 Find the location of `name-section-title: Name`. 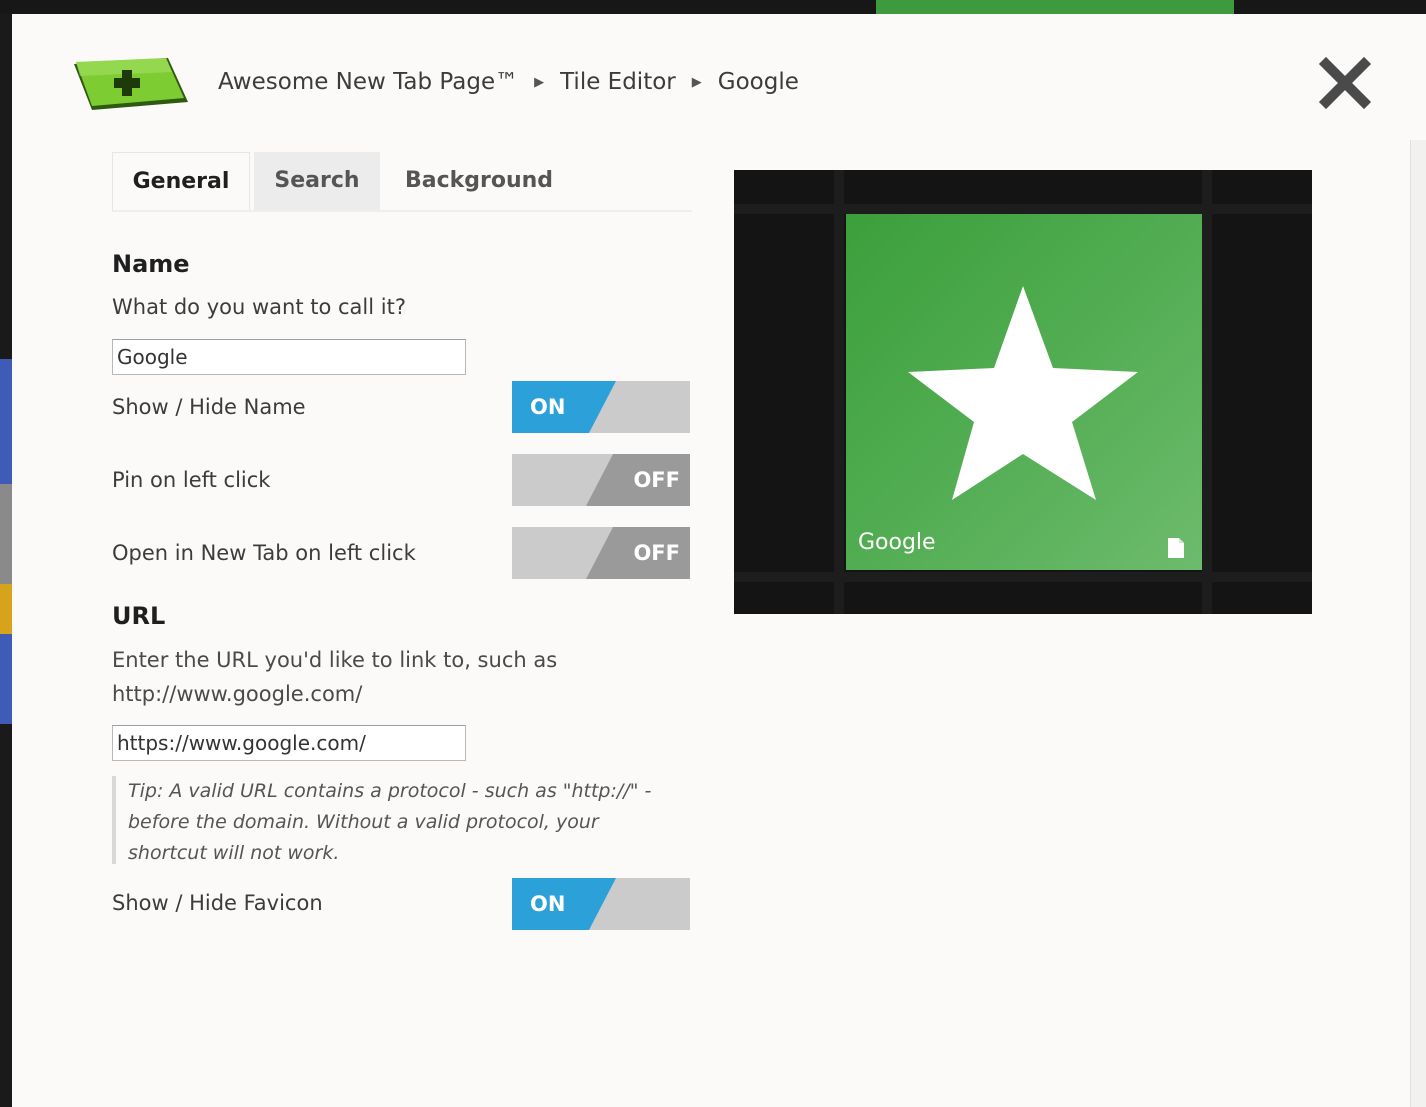

name-section-title: Name is located at coordinates (151, 264).